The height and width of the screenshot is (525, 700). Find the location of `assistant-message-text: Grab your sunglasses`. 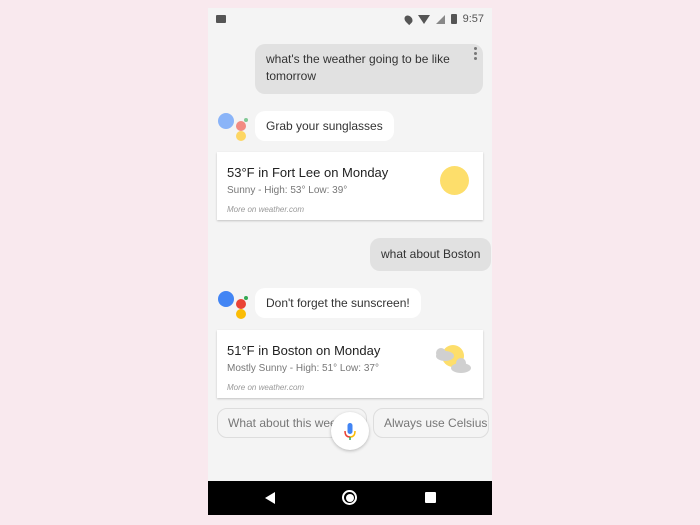

assistant-message-text: Grab your sunglasses is located at coordinates (324, 126).